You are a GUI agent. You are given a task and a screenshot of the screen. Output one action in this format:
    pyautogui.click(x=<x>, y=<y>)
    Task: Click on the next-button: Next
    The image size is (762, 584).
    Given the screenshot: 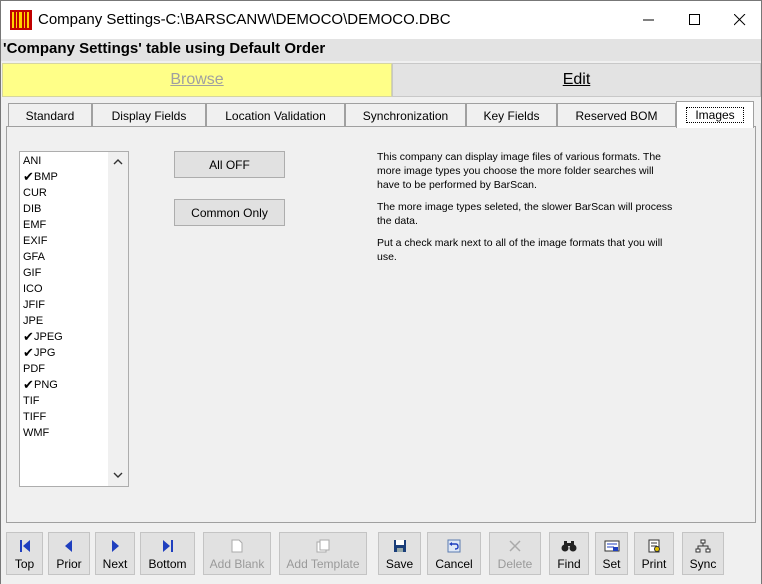 What is the action you would take?
    pyautogui.click(x=115, y=553)
    